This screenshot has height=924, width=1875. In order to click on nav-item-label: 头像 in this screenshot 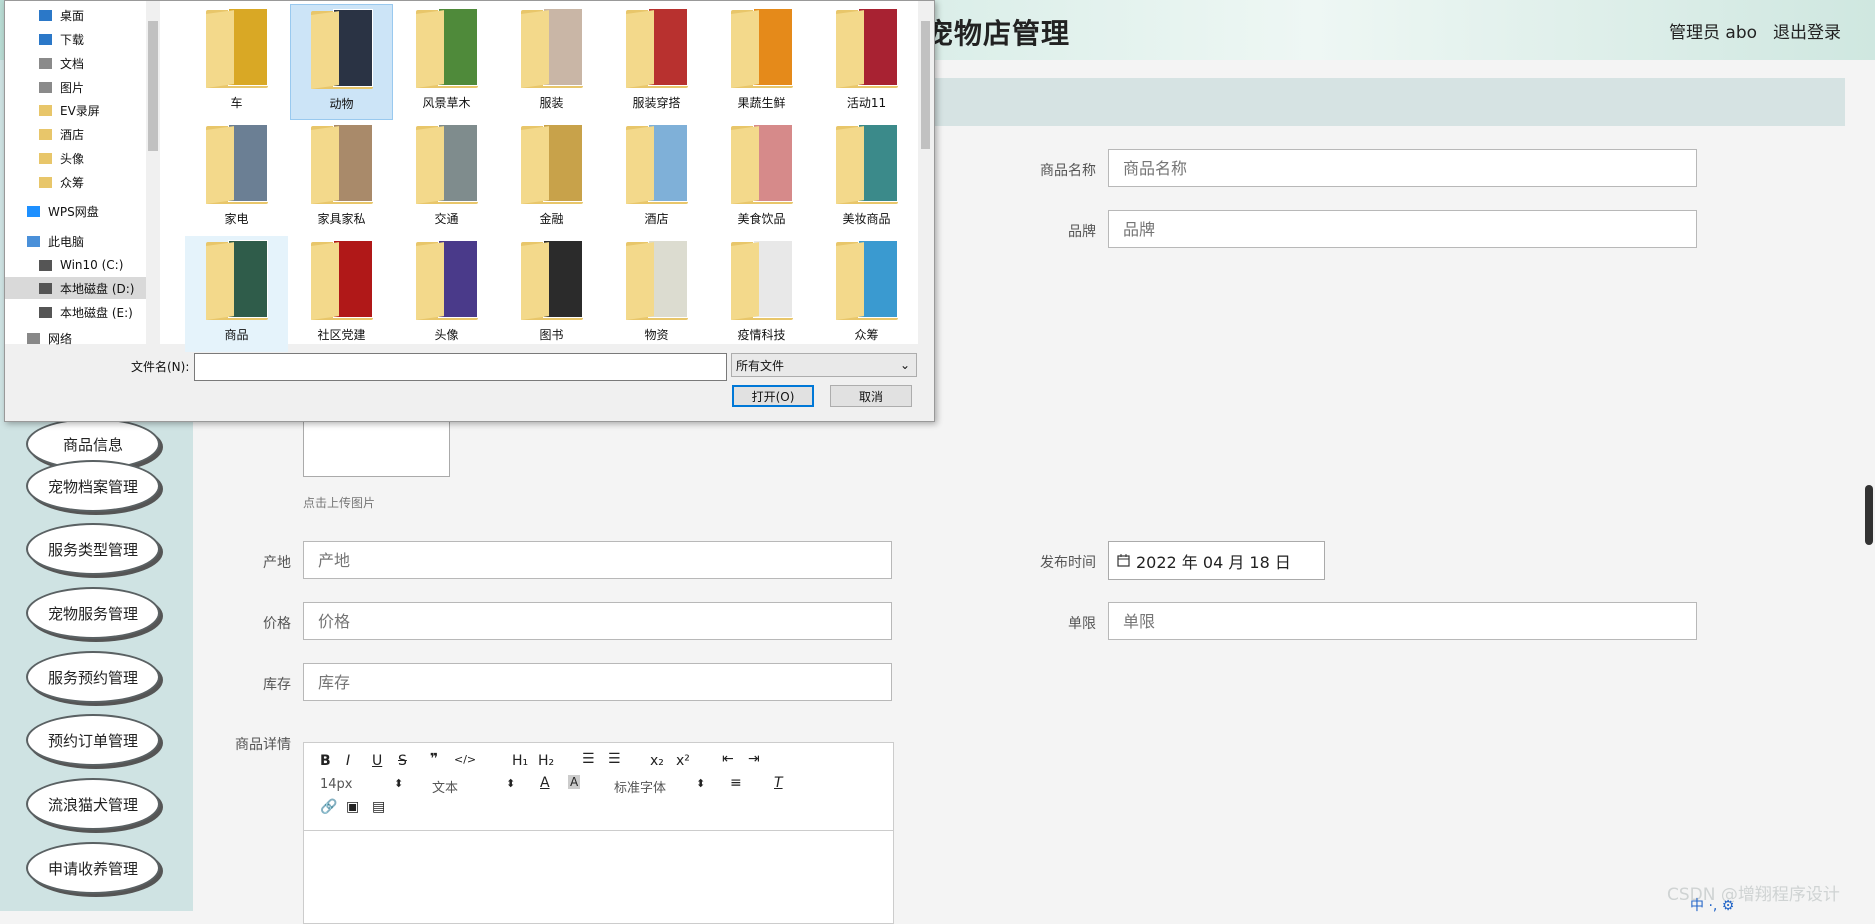, I will do `click(72, 158)`.